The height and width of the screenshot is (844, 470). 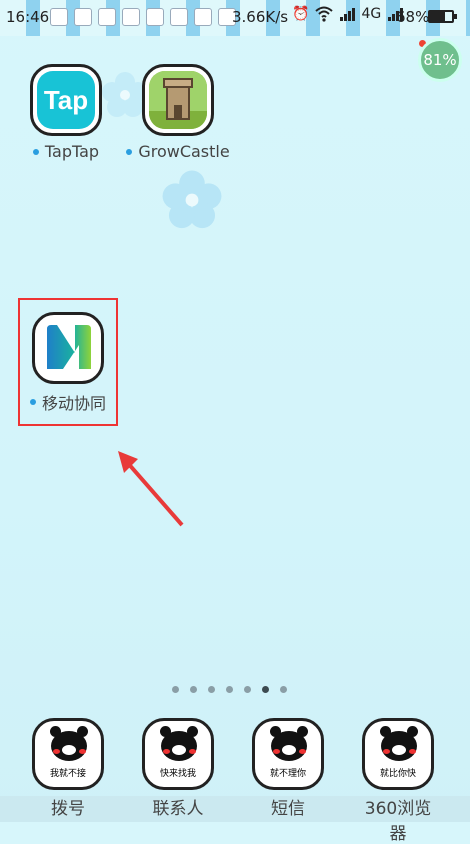 I want to click on dock-label: 短信, so click(x=288, y=809).